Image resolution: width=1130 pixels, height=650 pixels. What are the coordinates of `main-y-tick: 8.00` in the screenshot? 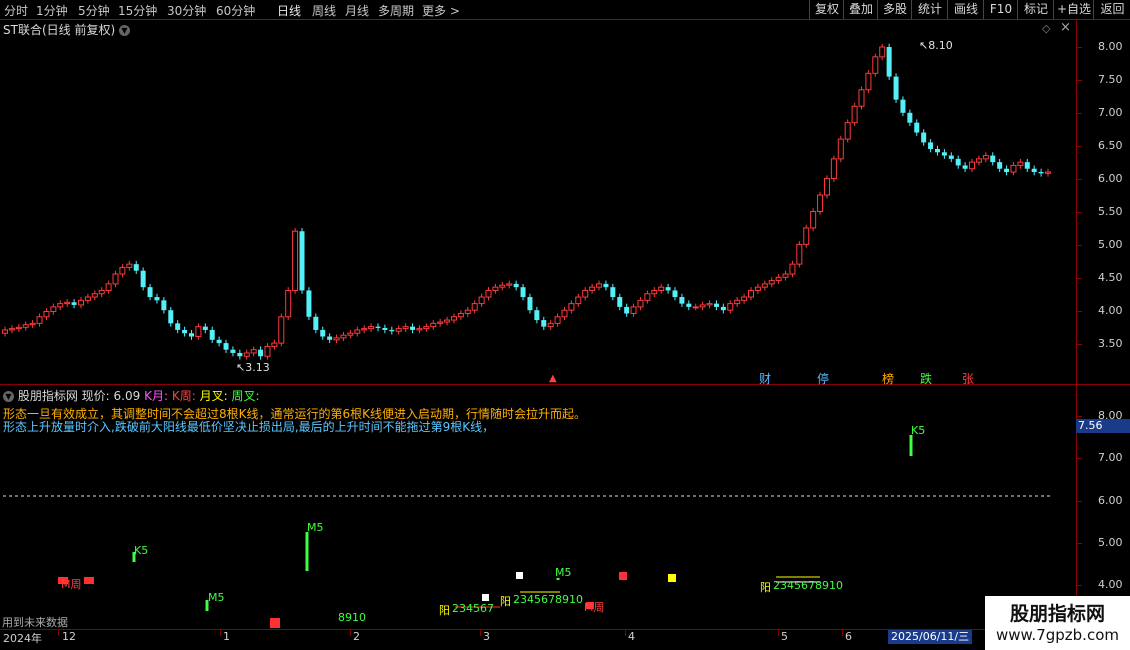 It's located at (1110, 46).